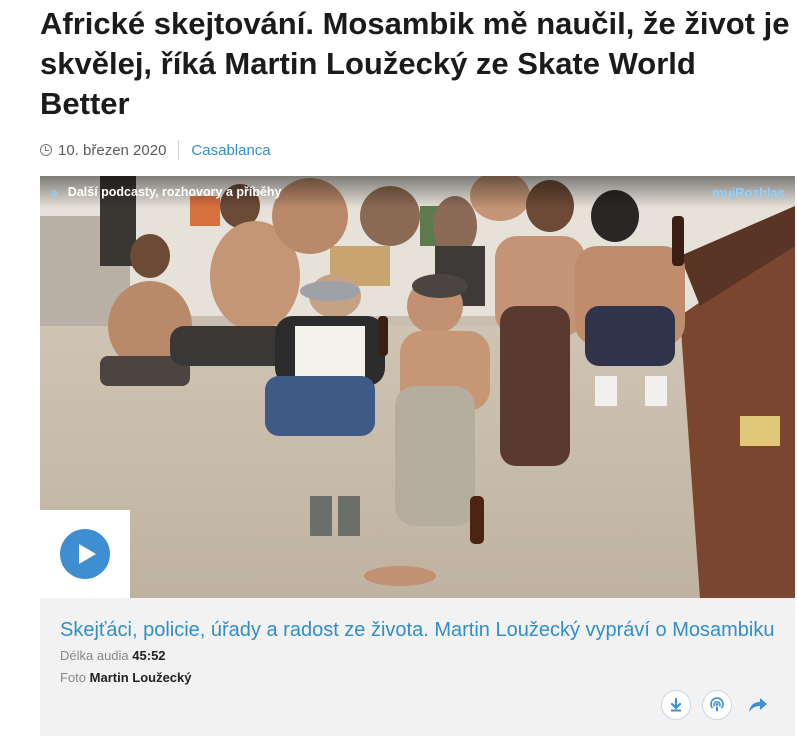 This screenshot has width=797, height=736. I want to click on share-icon, so click(758, 705).